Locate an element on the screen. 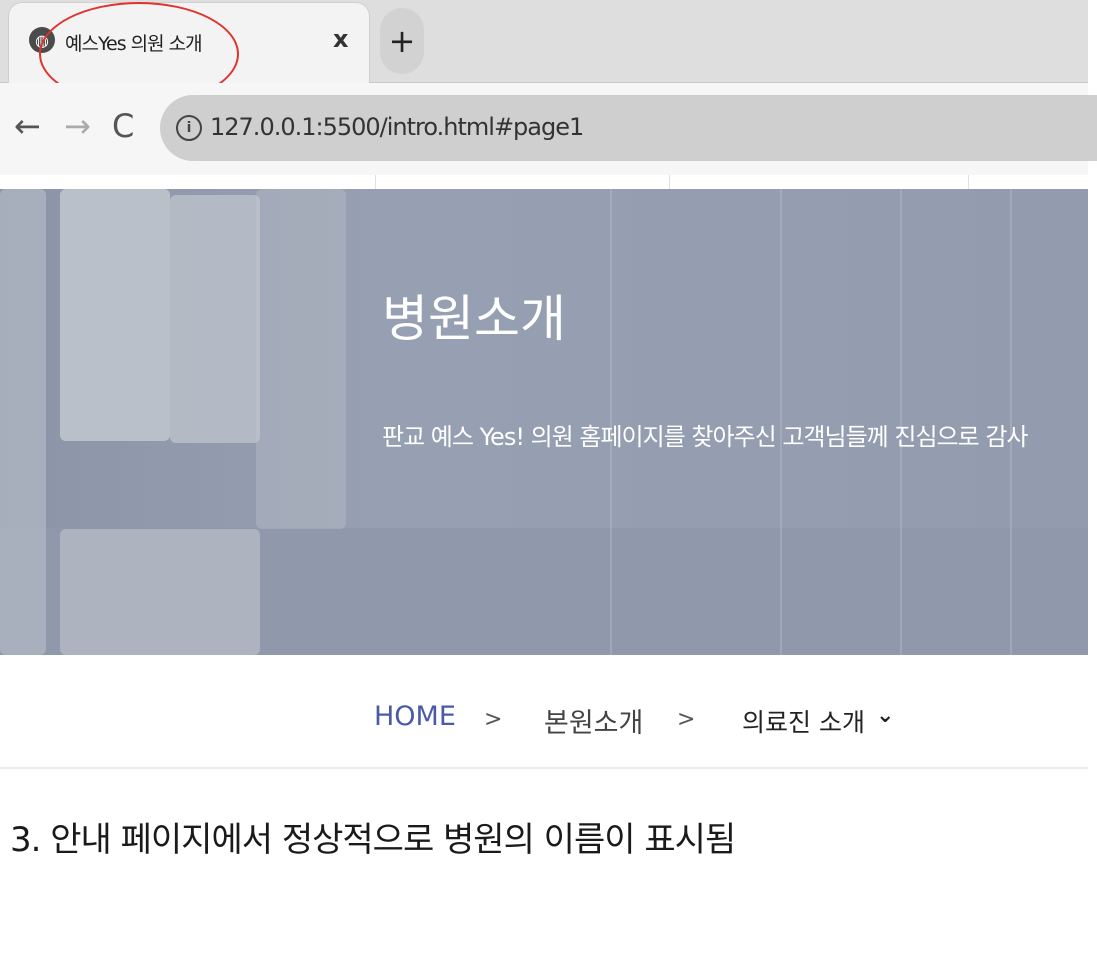 This screenshot has width=1097, height=962. address-bar: i 127.0.0.1:5500/intro.html#page1 is located at coordinates (628, 128).